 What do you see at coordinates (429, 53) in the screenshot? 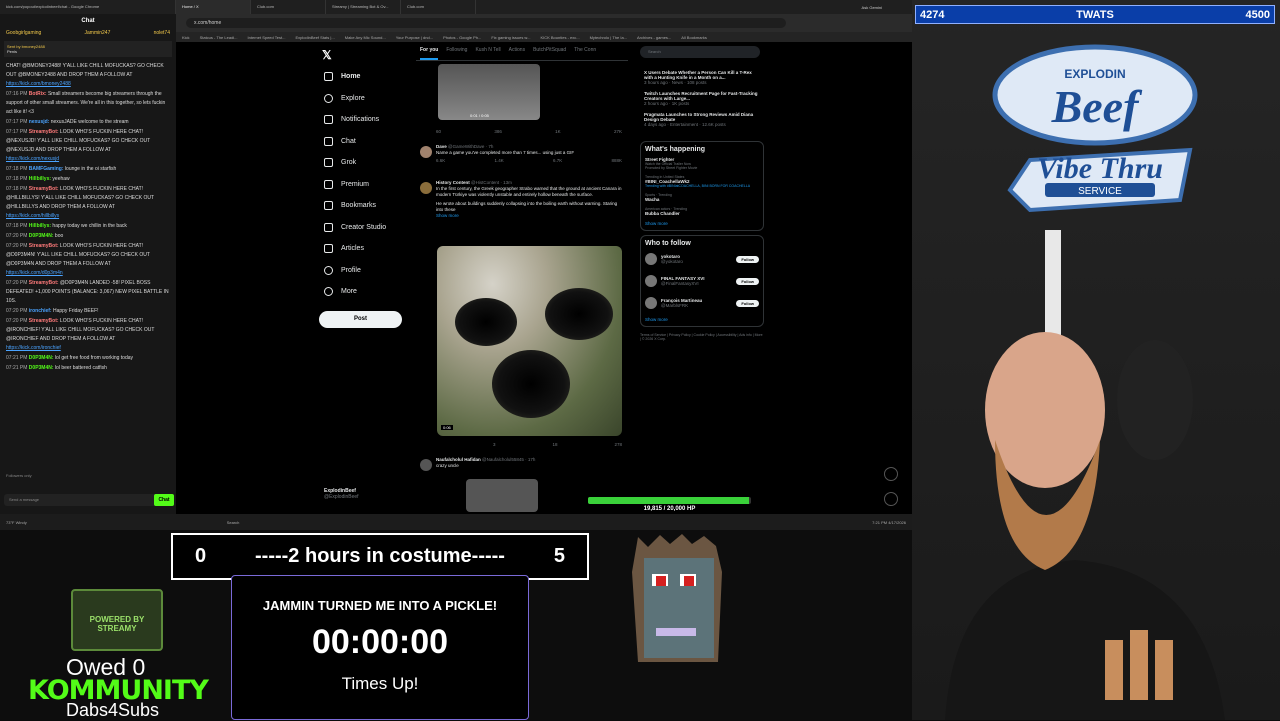
I see `tab-for-you: For you` at bounding box center [429, 53].